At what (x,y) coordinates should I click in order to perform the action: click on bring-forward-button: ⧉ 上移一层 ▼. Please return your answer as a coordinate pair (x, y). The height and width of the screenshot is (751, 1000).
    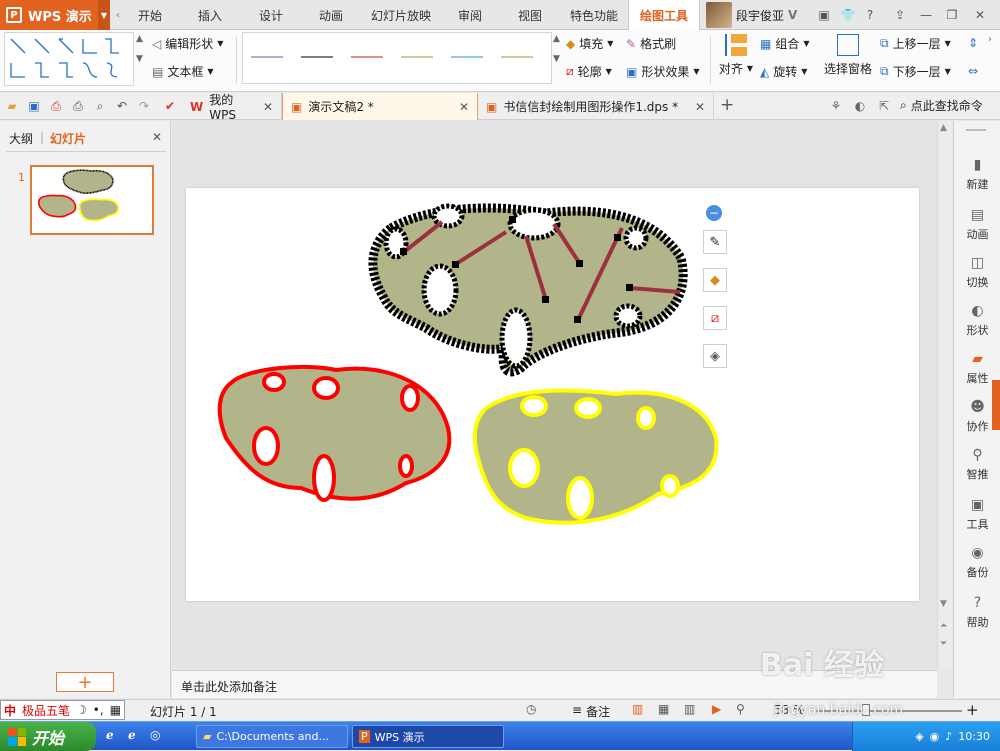
    Looking at the image, I should click on (915, 43).